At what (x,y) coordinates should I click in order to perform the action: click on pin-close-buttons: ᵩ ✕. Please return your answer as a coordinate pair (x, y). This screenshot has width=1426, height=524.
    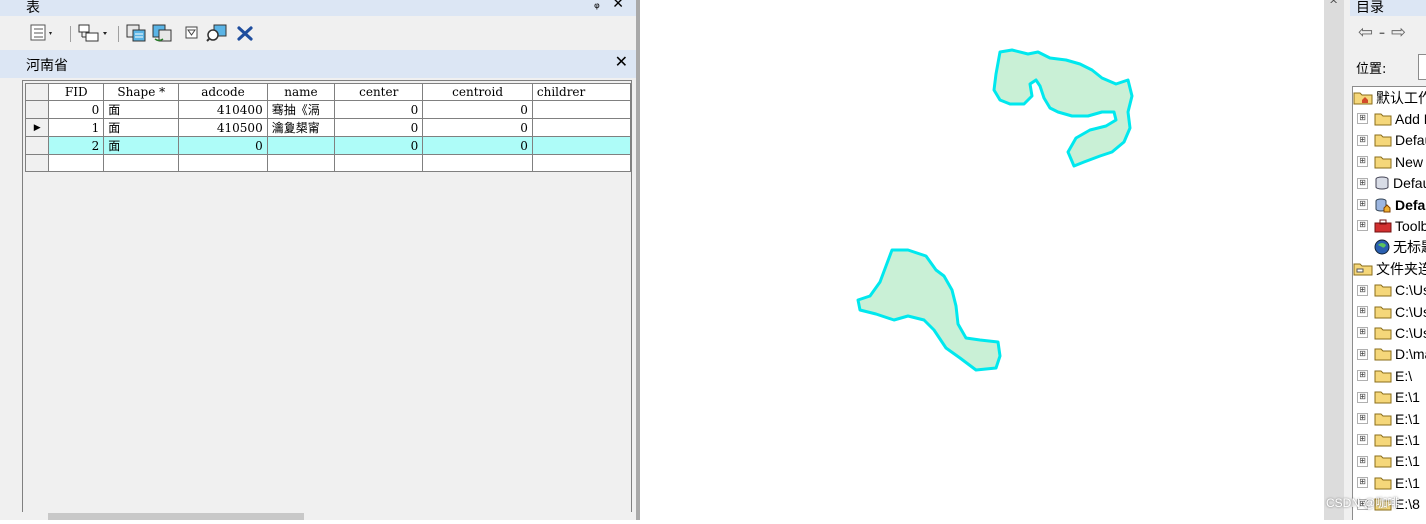
    Looking at the image, I should click on (611, 6).